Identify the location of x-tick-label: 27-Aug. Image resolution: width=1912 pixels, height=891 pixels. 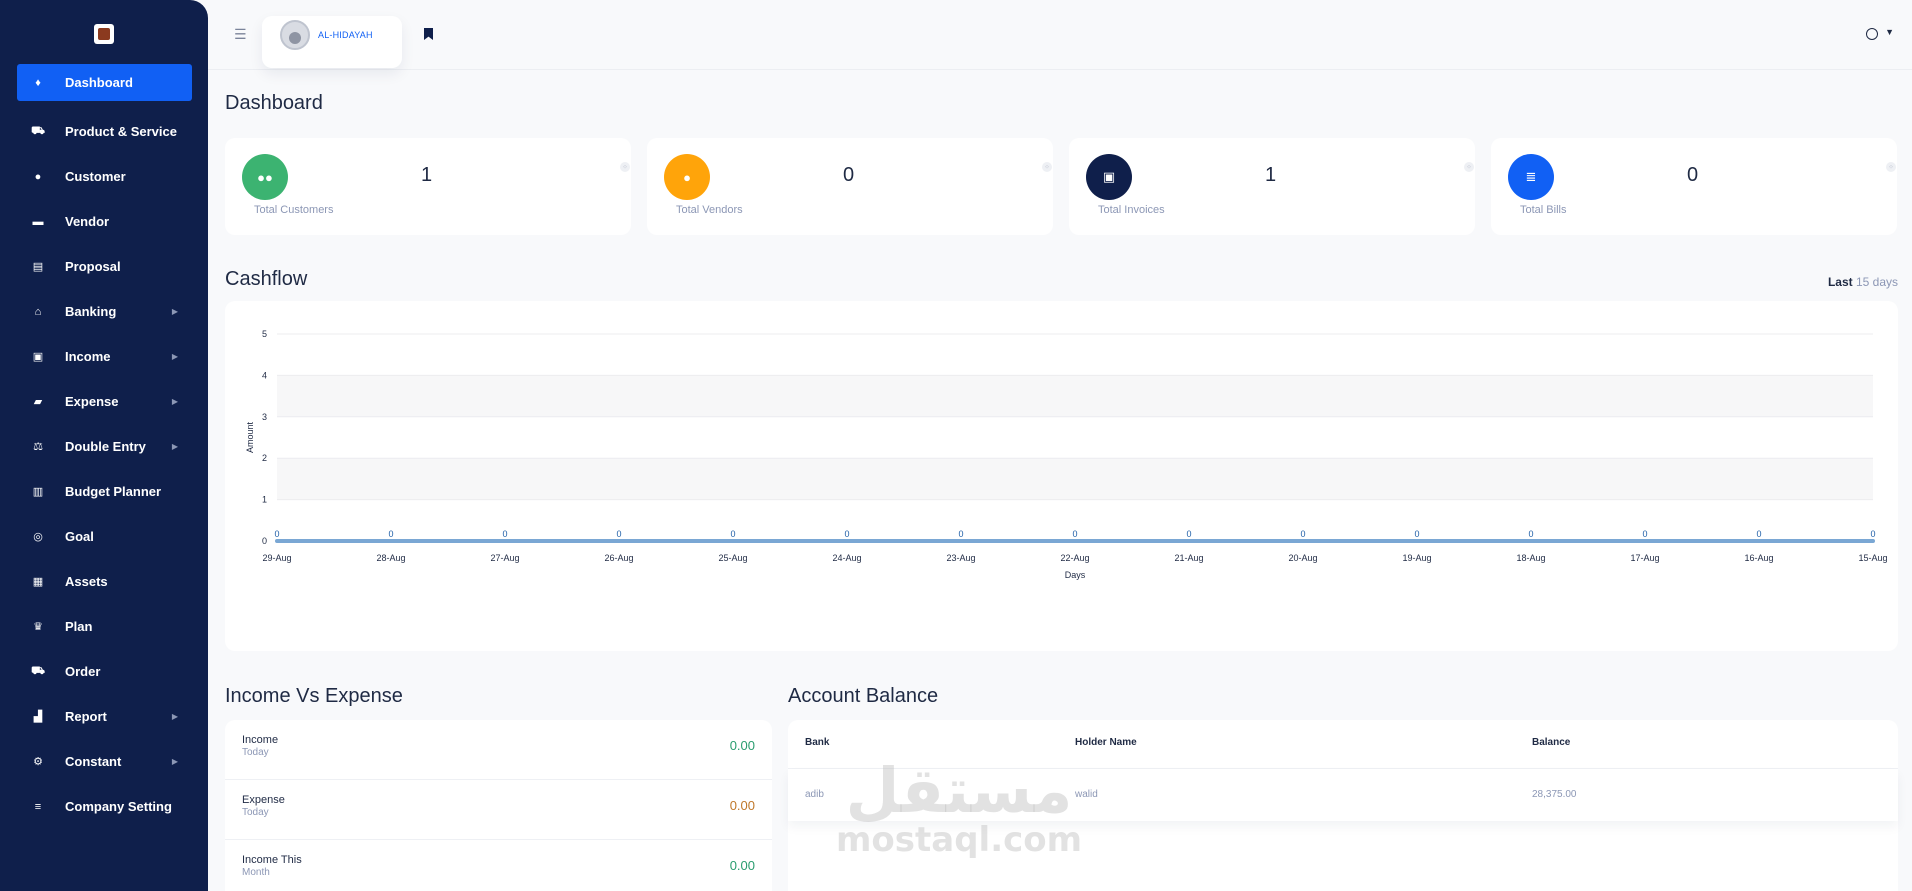
(504, 558).